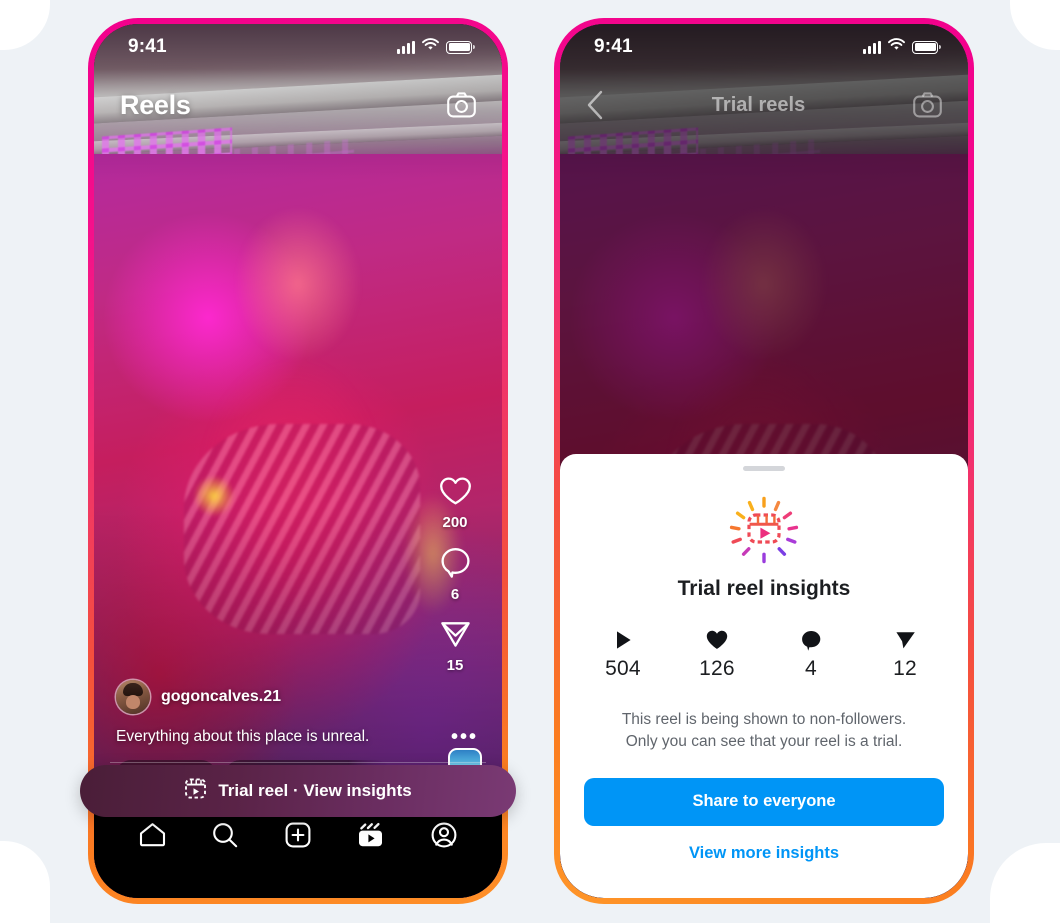 The width and height of the screenshot is (1060, 923). I want to click on username: gogoncalves.21, so click(221, 696).